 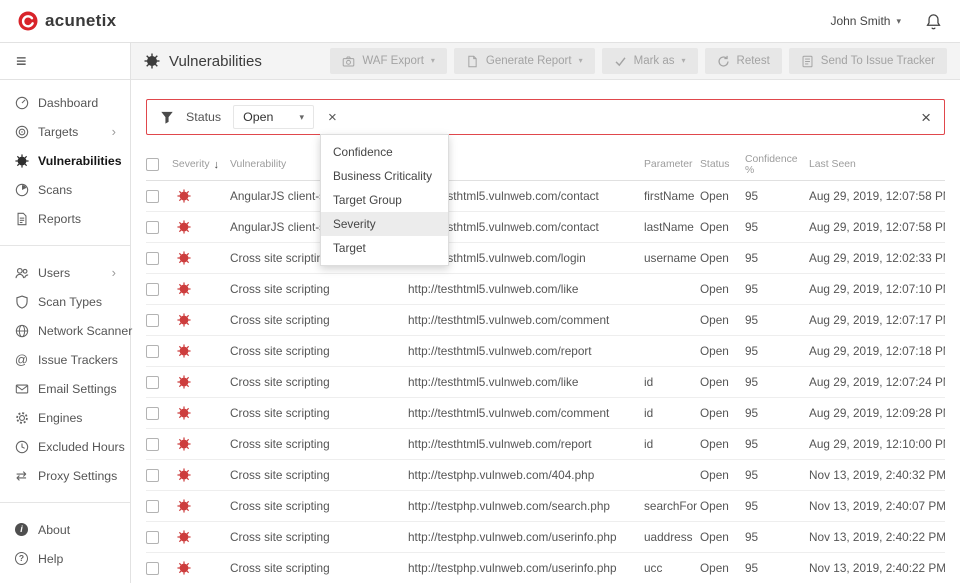 I want to click on filter-bar: Status Open ▾ × ×, so click(x=545, y=117).